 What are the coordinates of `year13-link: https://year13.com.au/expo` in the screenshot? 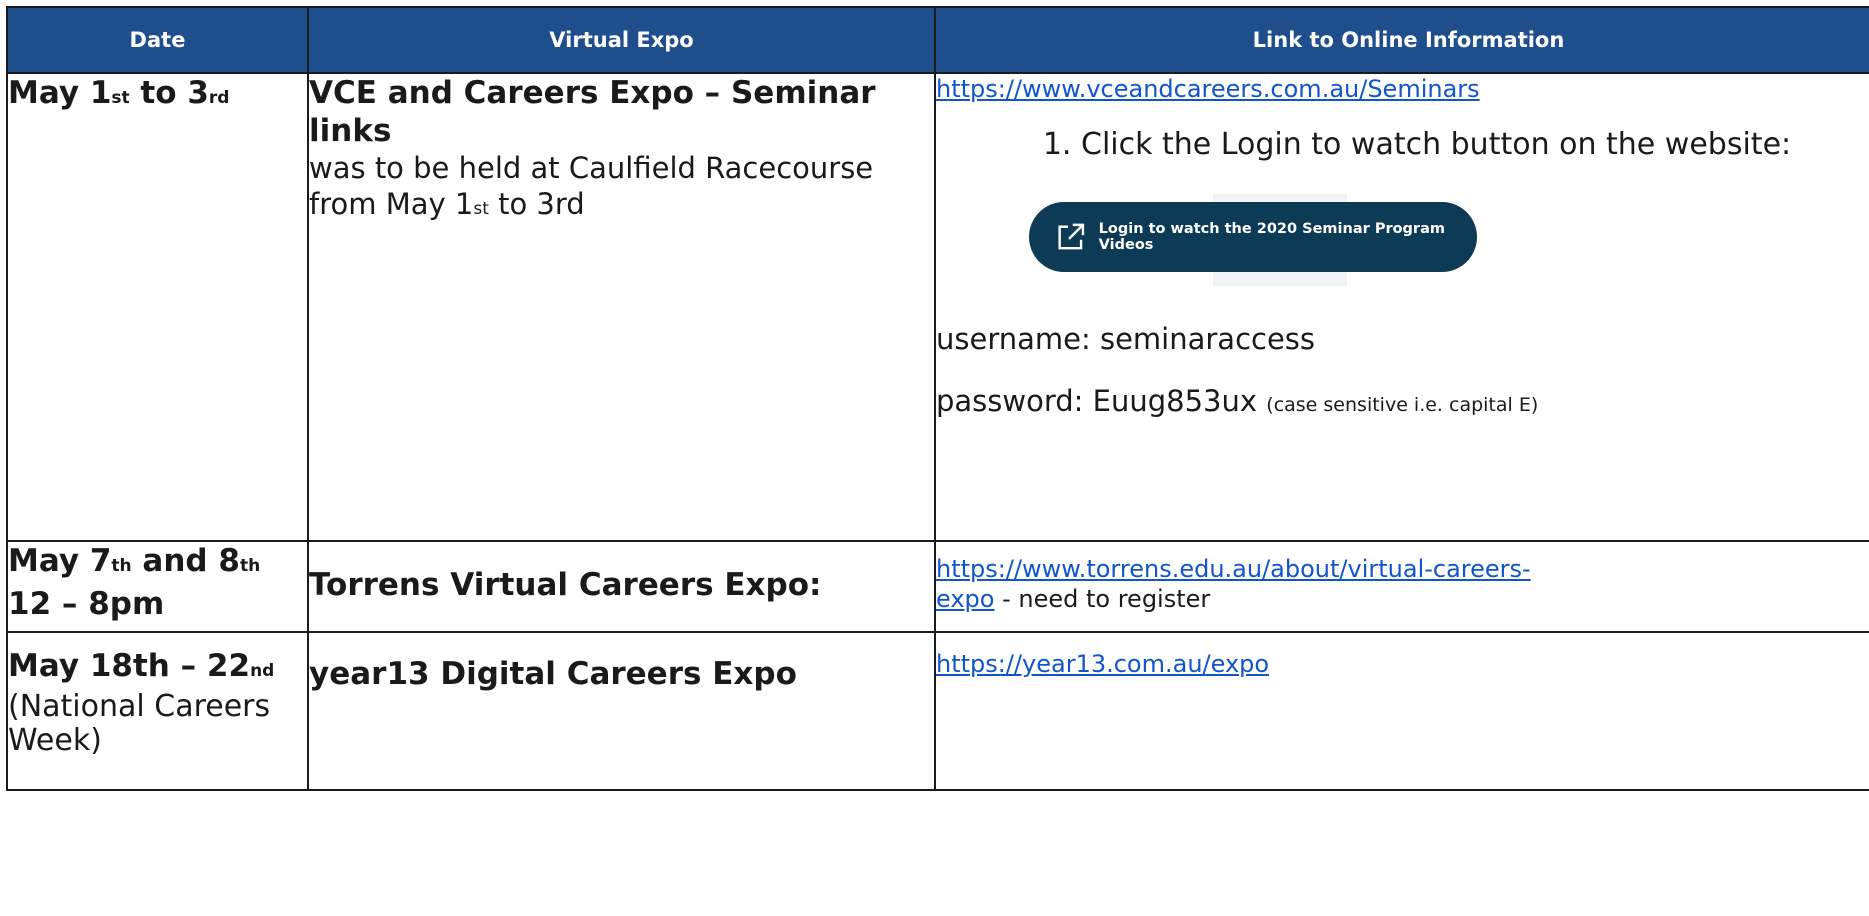 It's located at (1102, 664).